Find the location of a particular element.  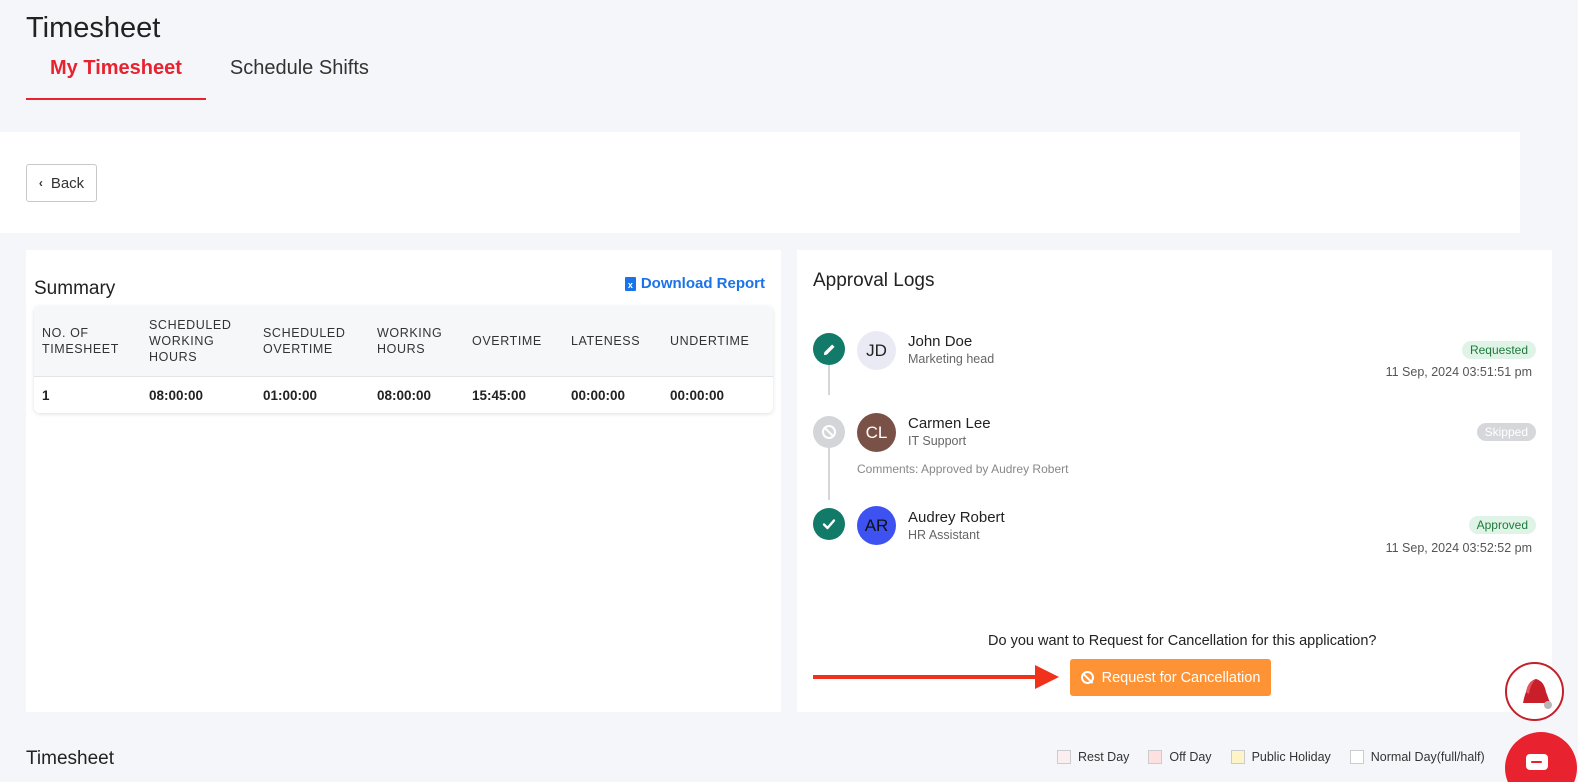

cell-undertime: 00:00:00 is located at coordinates (697, 395).